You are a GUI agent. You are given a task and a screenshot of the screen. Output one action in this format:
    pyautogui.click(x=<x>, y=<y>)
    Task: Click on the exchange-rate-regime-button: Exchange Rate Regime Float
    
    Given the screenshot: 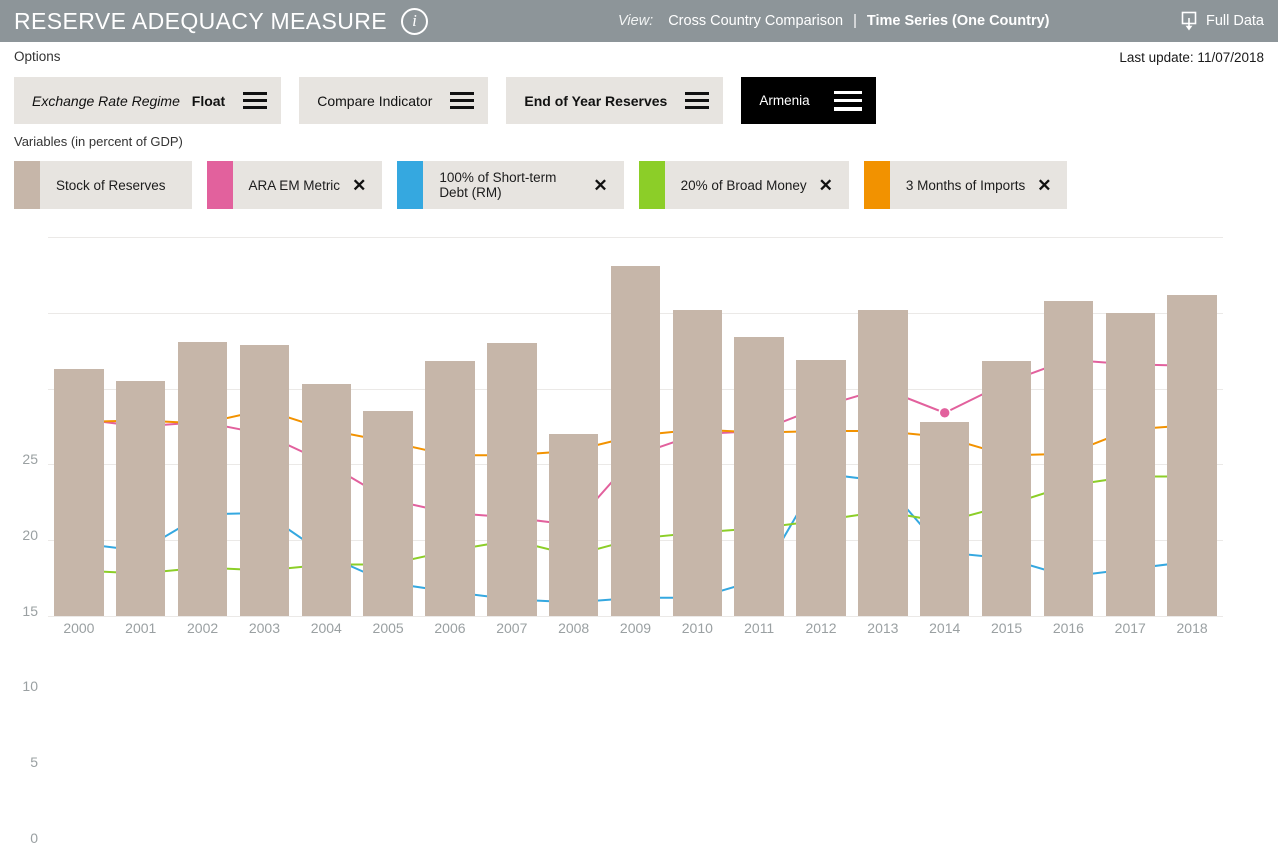 What is the action you would take?
    pyautogui.click(x=148, y=100)
    